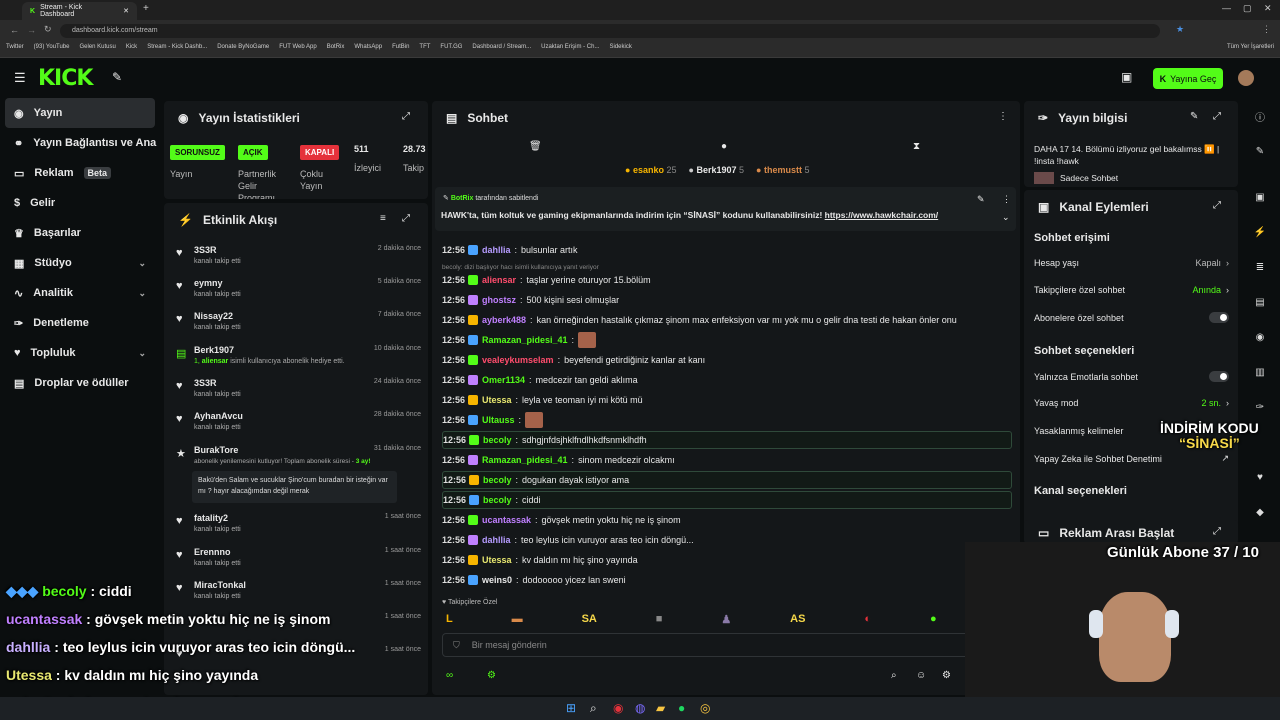 The height and width of the screenshot is (720, 1280). I want to click on bookmark: Kick, so click(131, 49).